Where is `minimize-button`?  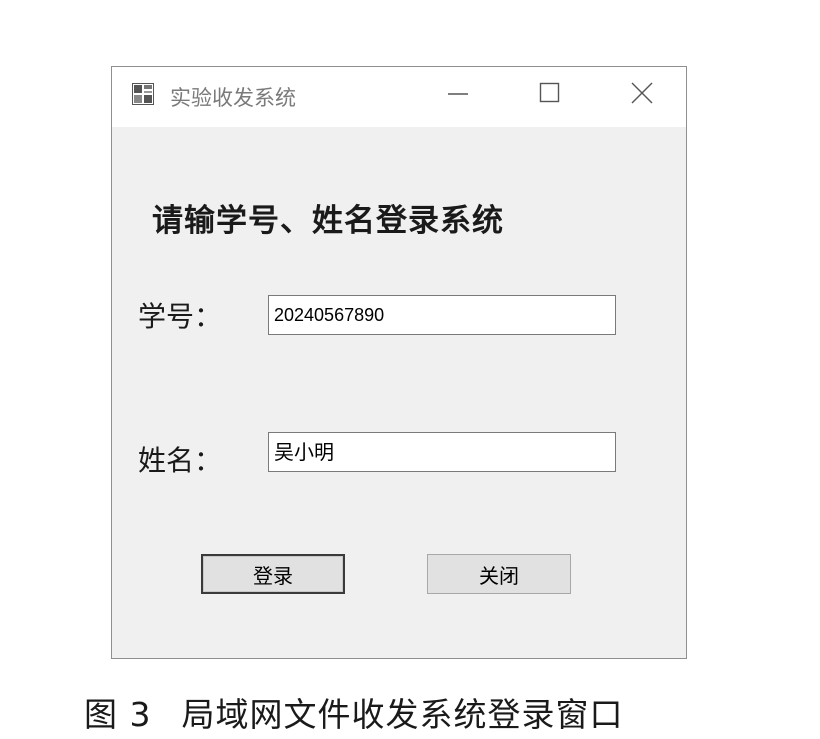 minimize-button is located at coordinates (458, 95).